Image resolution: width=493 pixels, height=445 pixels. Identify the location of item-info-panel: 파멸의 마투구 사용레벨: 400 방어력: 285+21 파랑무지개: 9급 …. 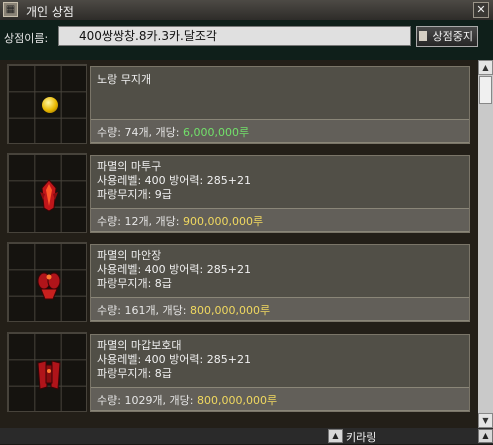
(280, 194).